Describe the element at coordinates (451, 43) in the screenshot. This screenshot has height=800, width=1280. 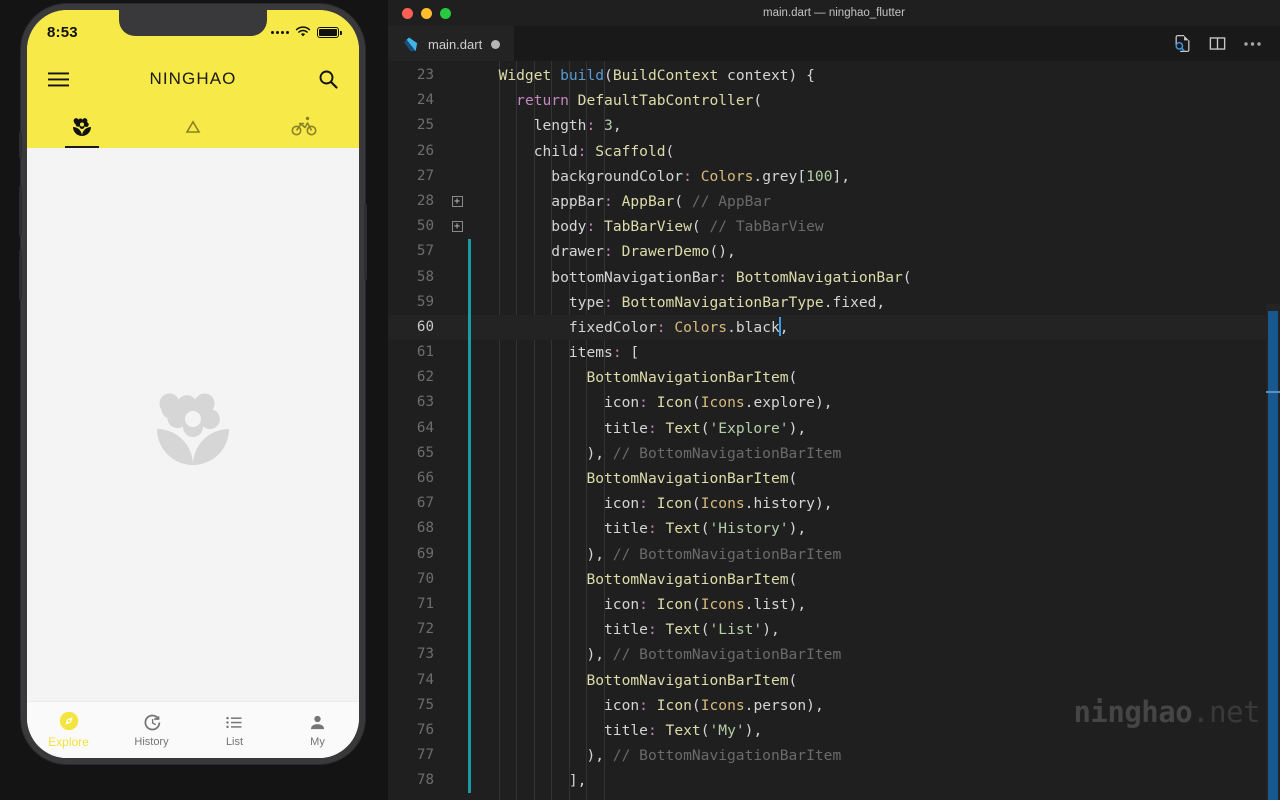
I see `editor-tab-main-dart: main.dart` at that location.